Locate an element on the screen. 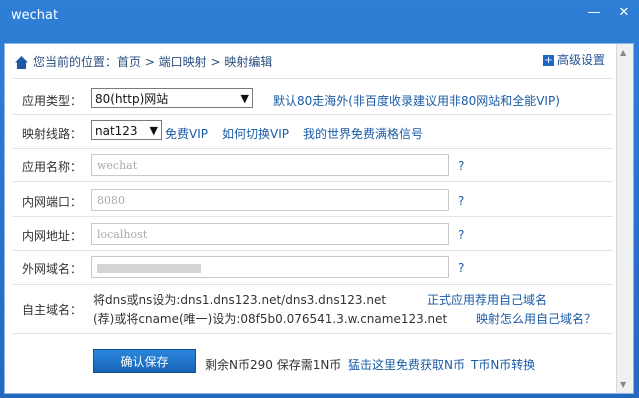 The width and height of the screenshot is (639, 398). app-name-input: wechat is located at coordinates (270, 165).